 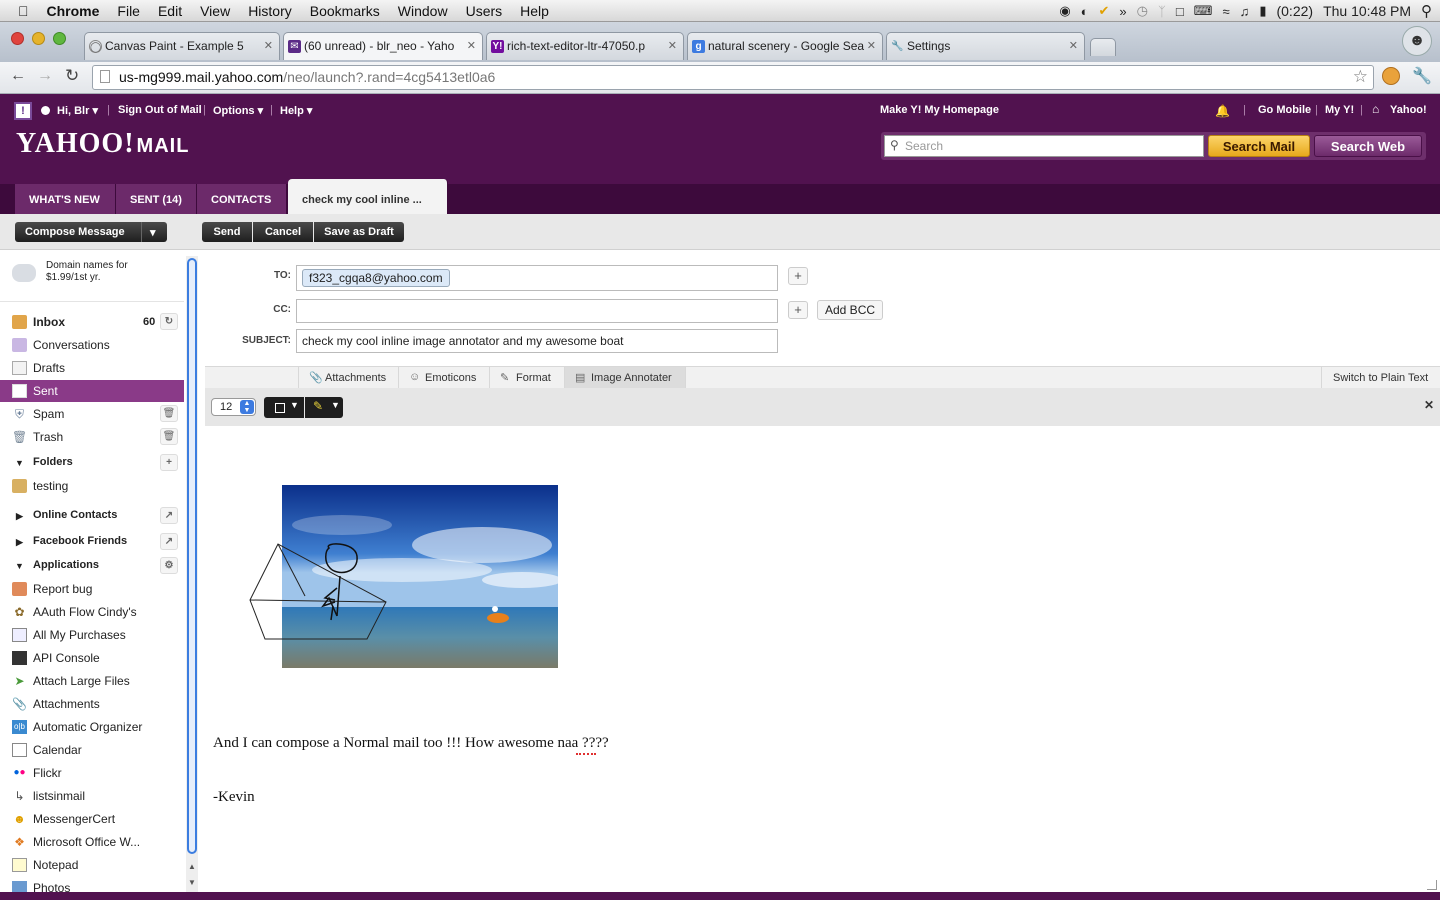 I want to click on compose-dropdown-button: ▾, so click(x=154, y=232).